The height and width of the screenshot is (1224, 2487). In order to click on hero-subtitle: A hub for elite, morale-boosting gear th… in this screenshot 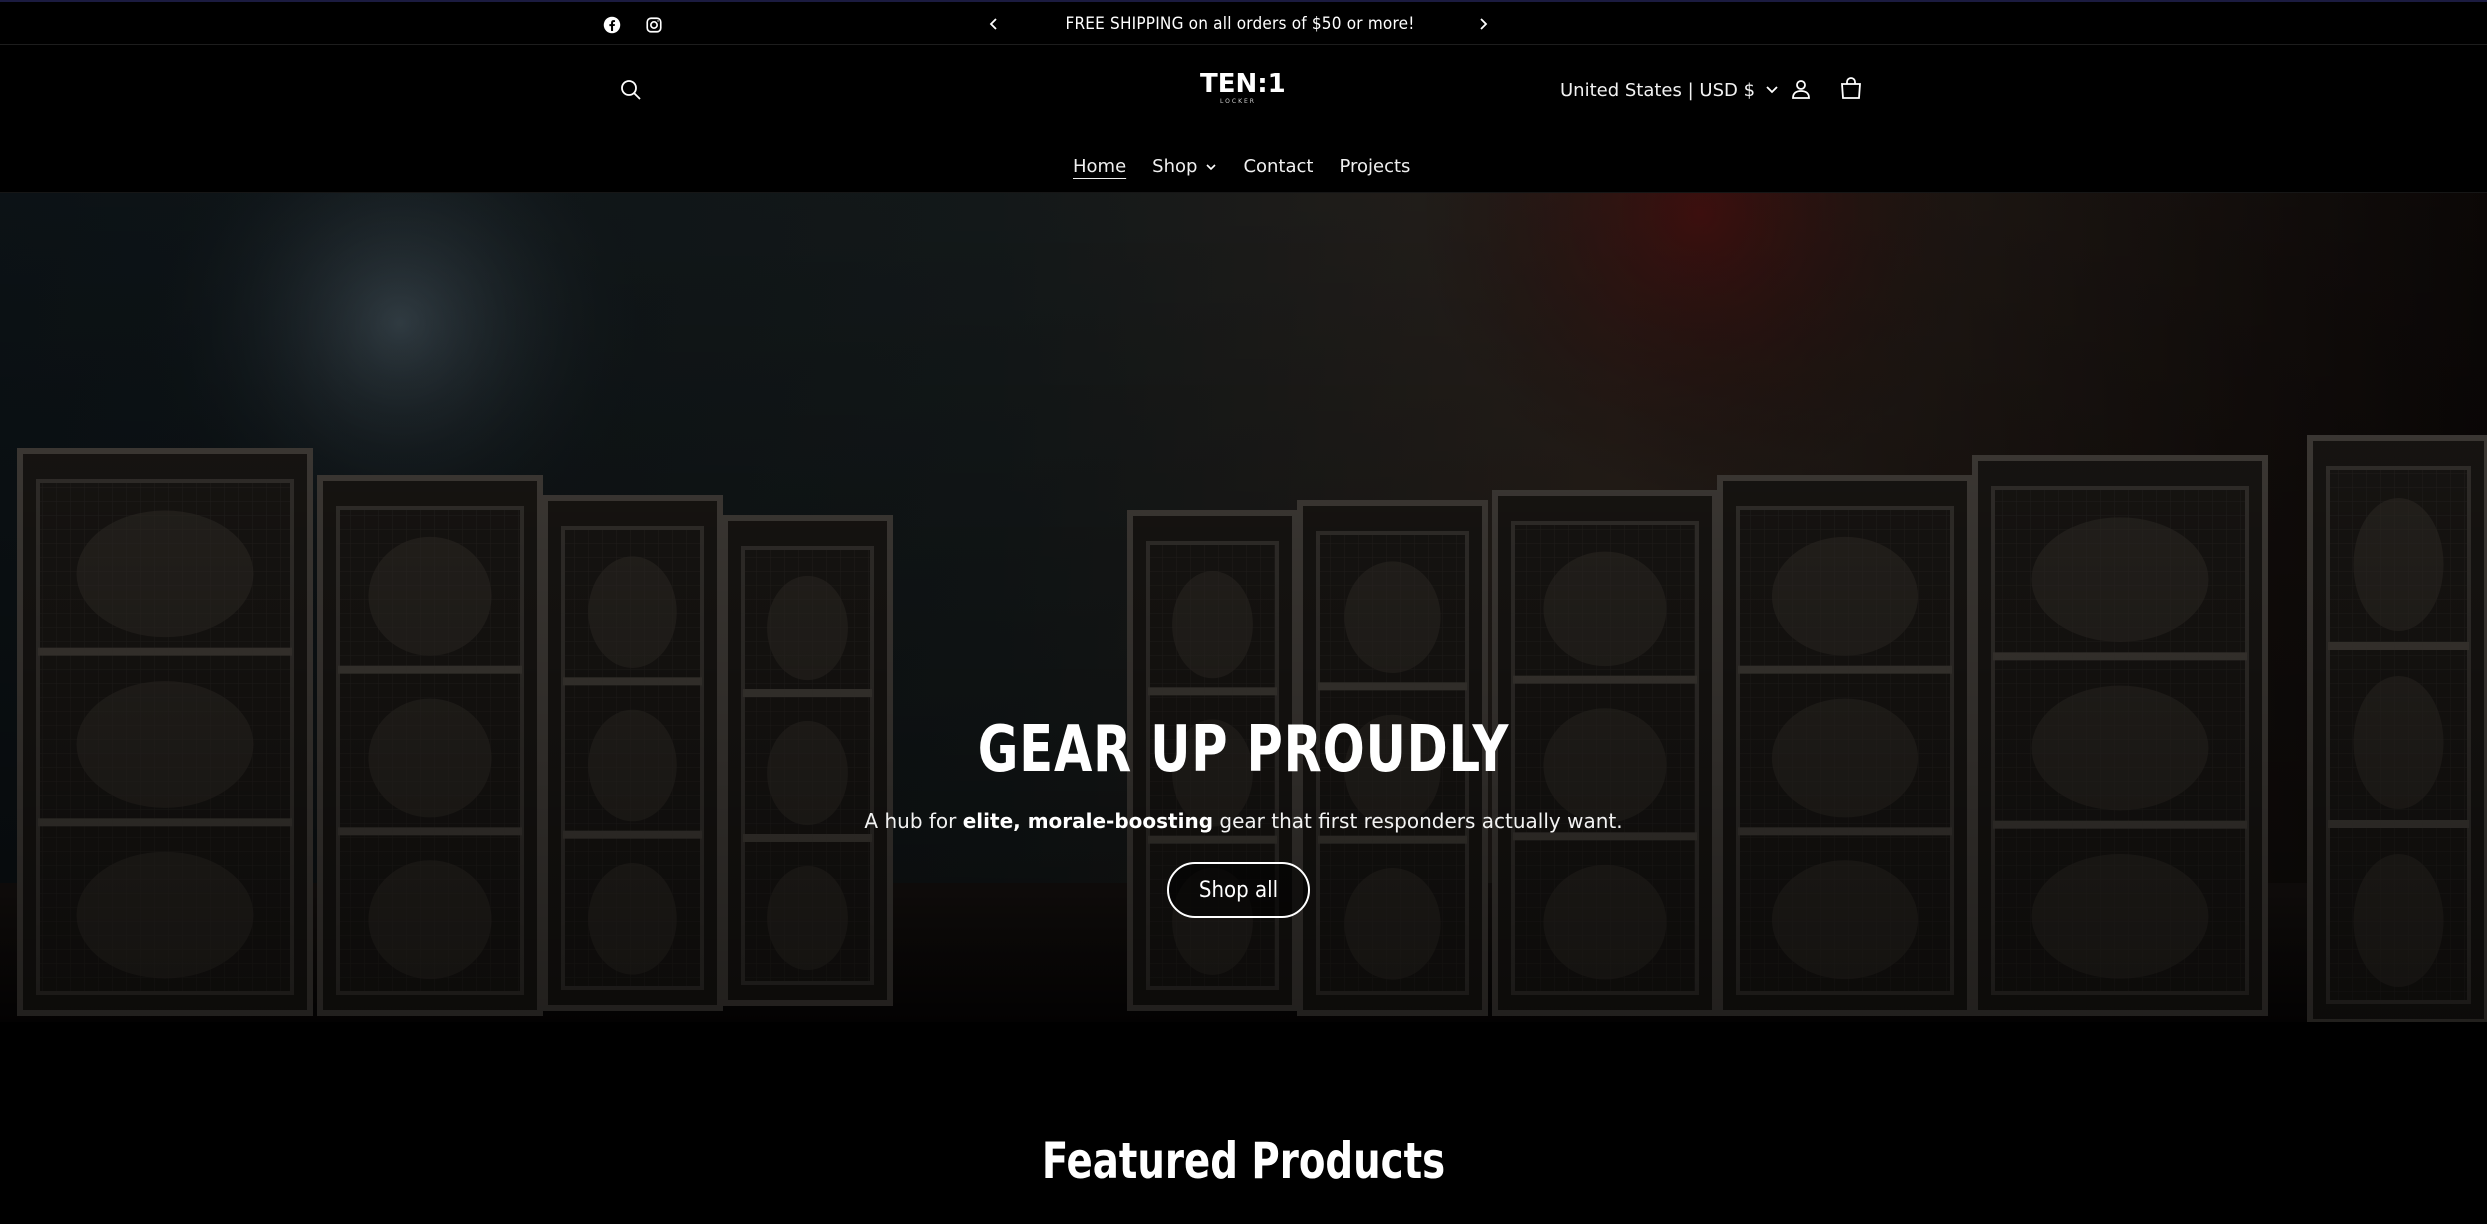, I will do `click(1243, 821)`.